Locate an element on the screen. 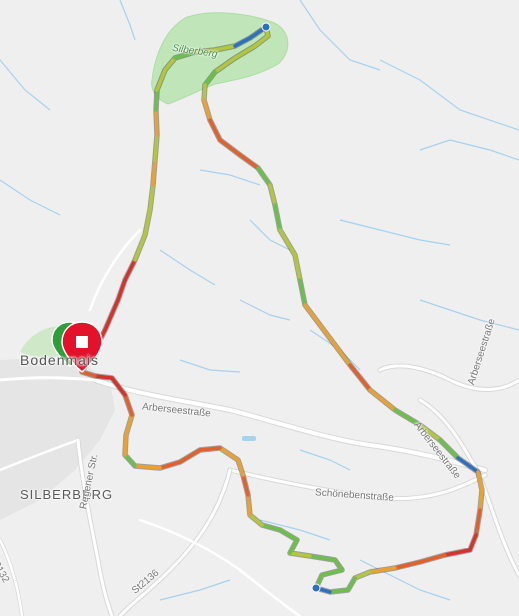 The width and height of the screenshot is (519, 616). track-south-point is located at coordinates (316, 588).